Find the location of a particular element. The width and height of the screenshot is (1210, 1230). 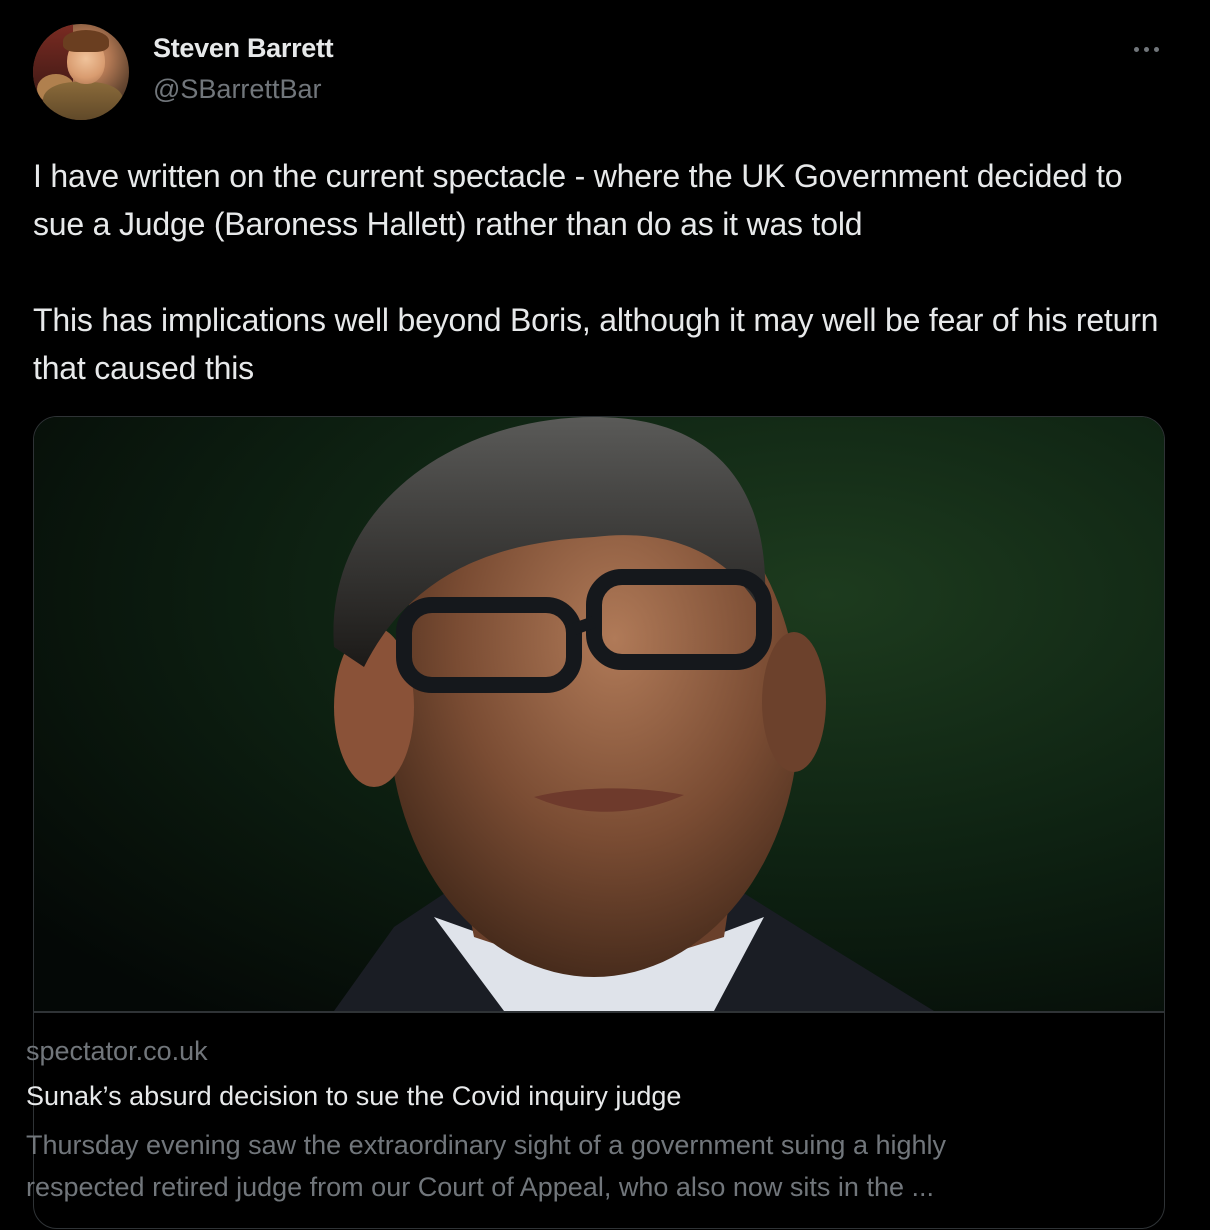

more-options-button is located at coordinates (1146, 49).